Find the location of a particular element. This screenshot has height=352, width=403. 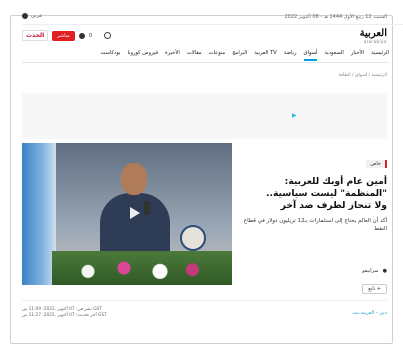

header-actions: الحدث مباشر 0 is located at coordinates (66, 35).